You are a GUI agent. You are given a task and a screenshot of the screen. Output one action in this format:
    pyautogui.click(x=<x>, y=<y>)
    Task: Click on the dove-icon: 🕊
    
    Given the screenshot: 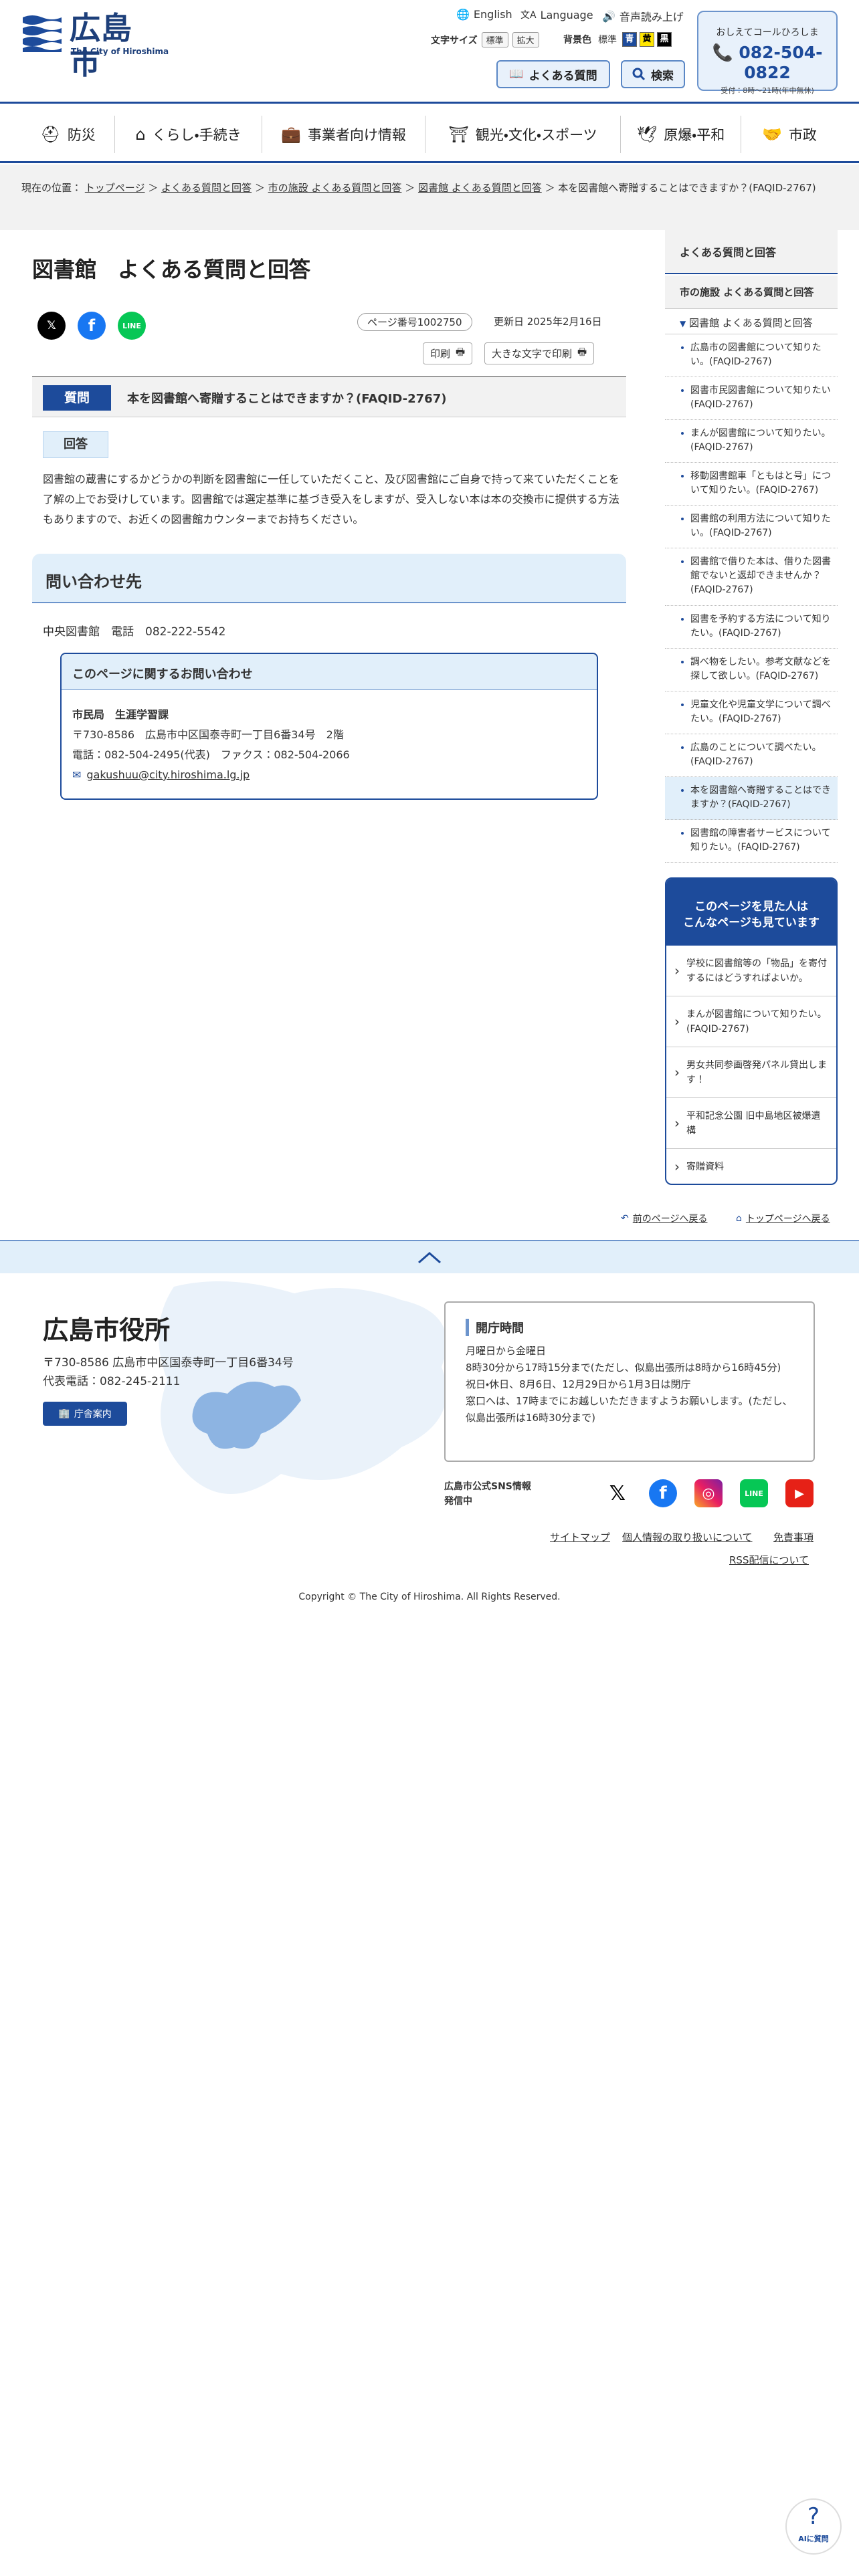 What is the action you would take?
    pyautogui.click(x=647, y=134)
    